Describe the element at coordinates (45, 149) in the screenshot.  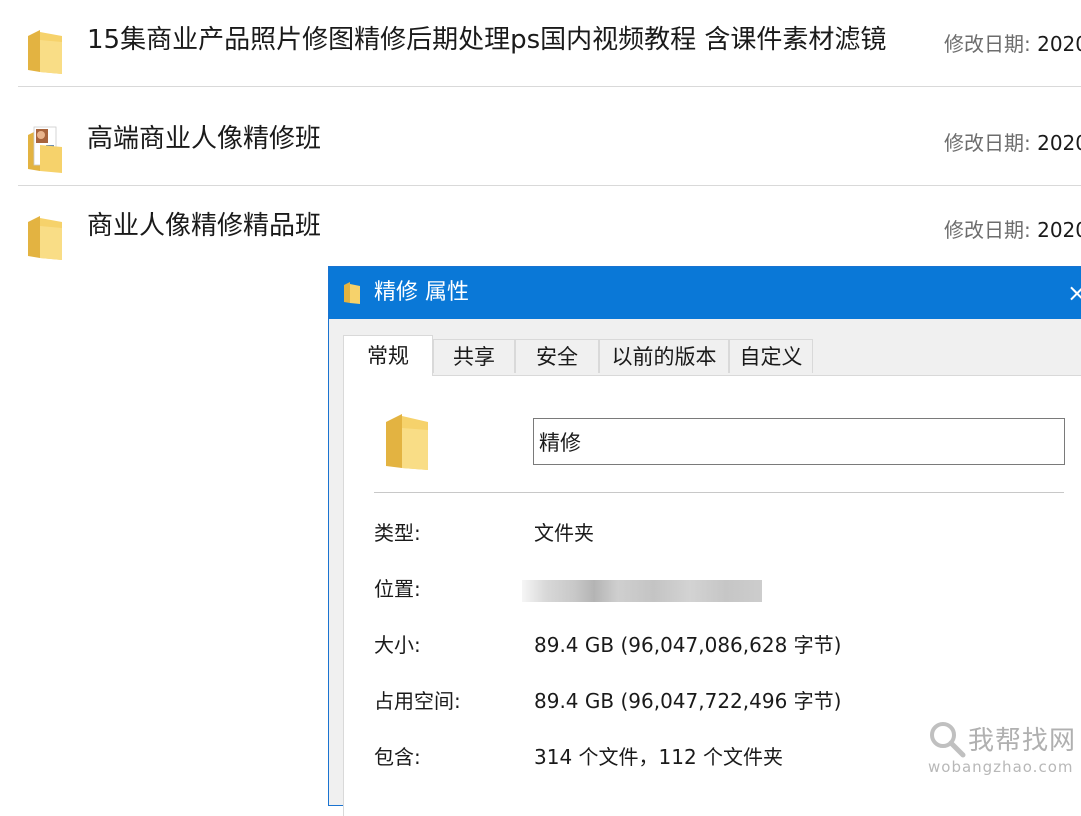
I see `folder-thumbnail-icon` at that location.